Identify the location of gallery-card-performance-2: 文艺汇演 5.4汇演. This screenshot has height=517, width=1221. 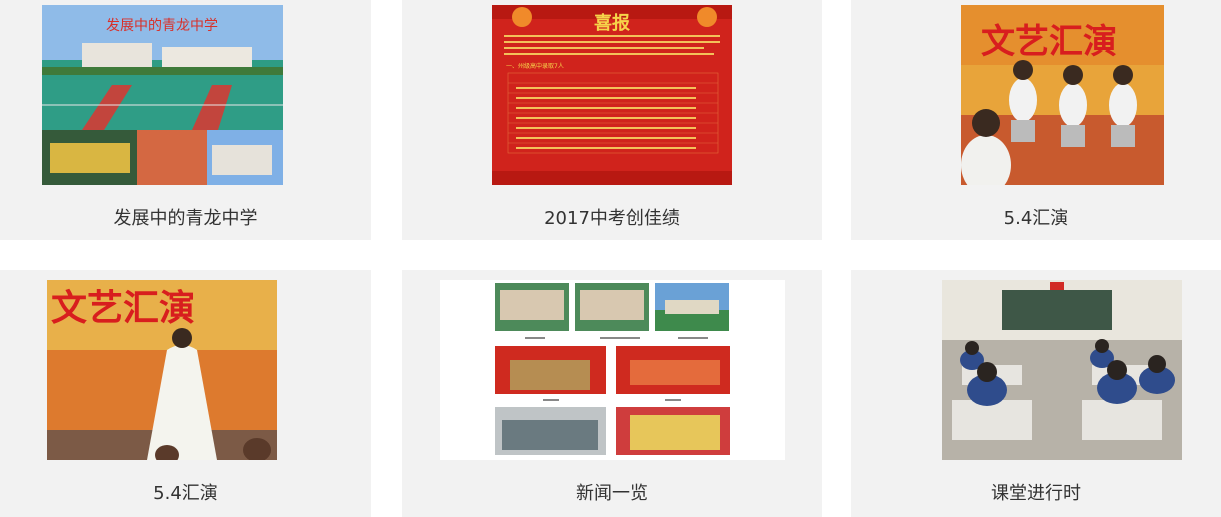
(185, 393).